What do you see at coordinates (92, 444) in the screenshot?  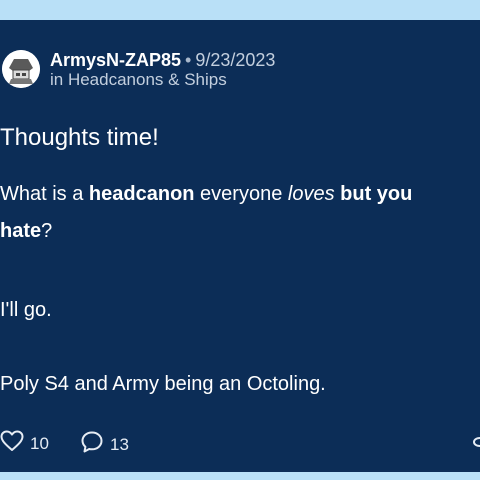 I see `speech-bubble-icon` at bounding box center [92, 444].